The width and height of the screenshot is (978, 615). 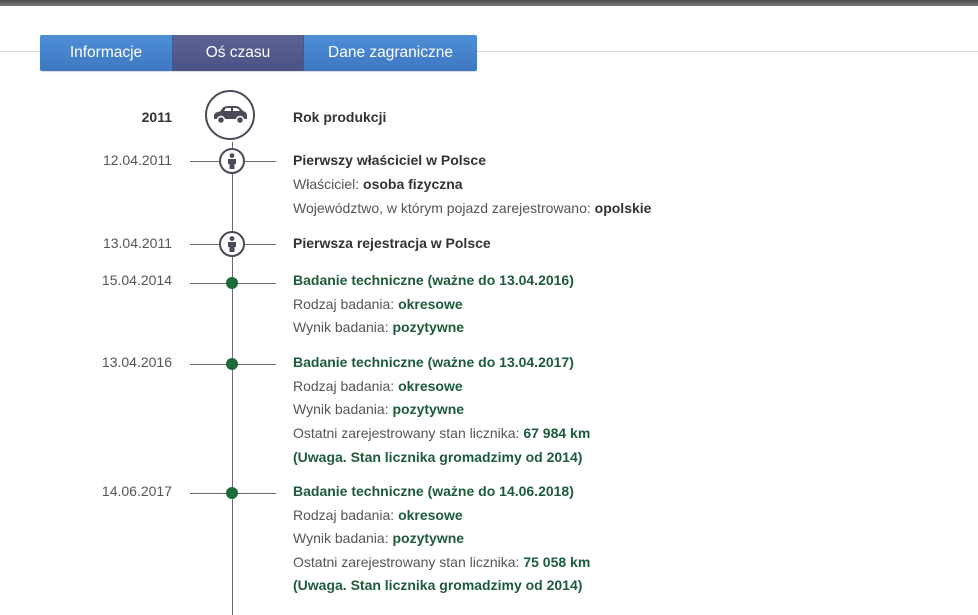 I want to click on detail-value: 67 984 km, so click(x=557, y=433).